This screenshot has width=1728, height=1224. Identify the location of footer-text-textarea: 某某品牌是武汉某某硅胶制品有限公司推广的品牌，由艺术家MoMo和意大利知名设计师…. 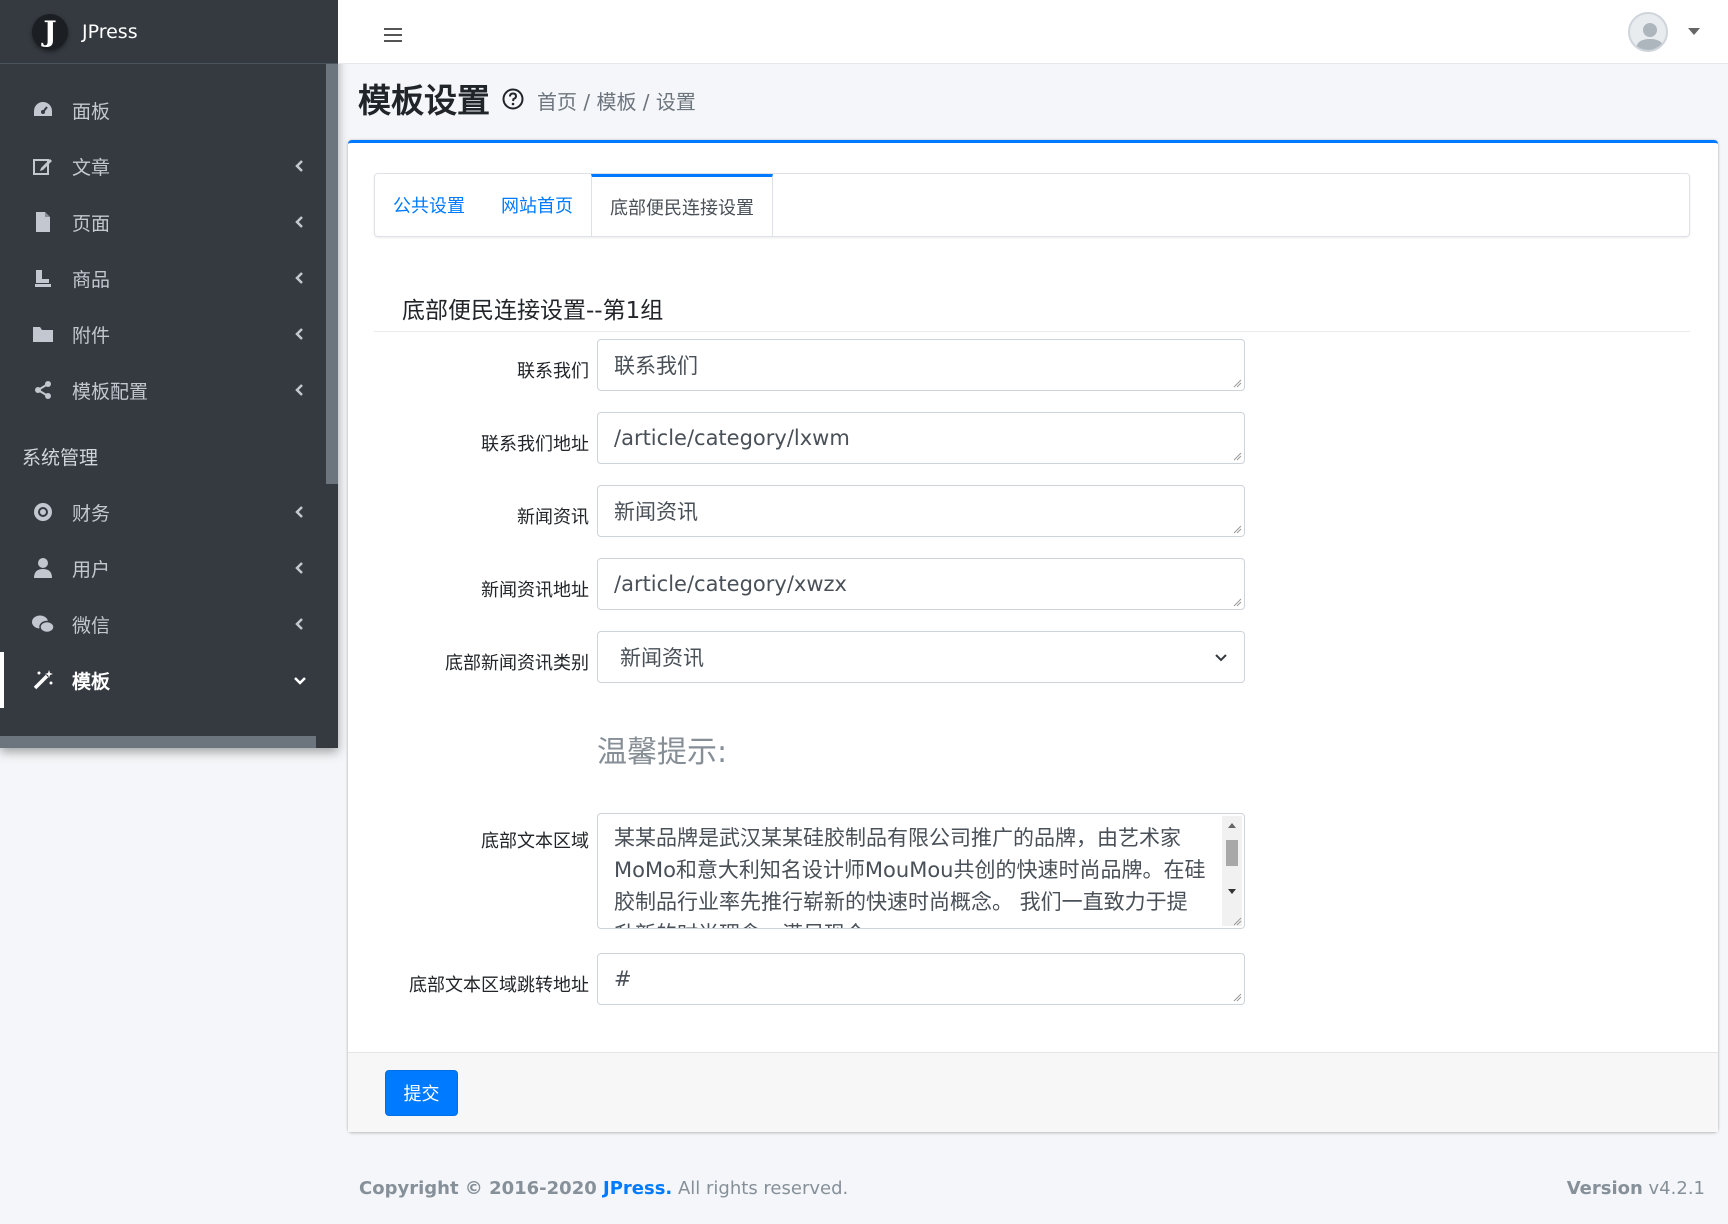
(921, 871).